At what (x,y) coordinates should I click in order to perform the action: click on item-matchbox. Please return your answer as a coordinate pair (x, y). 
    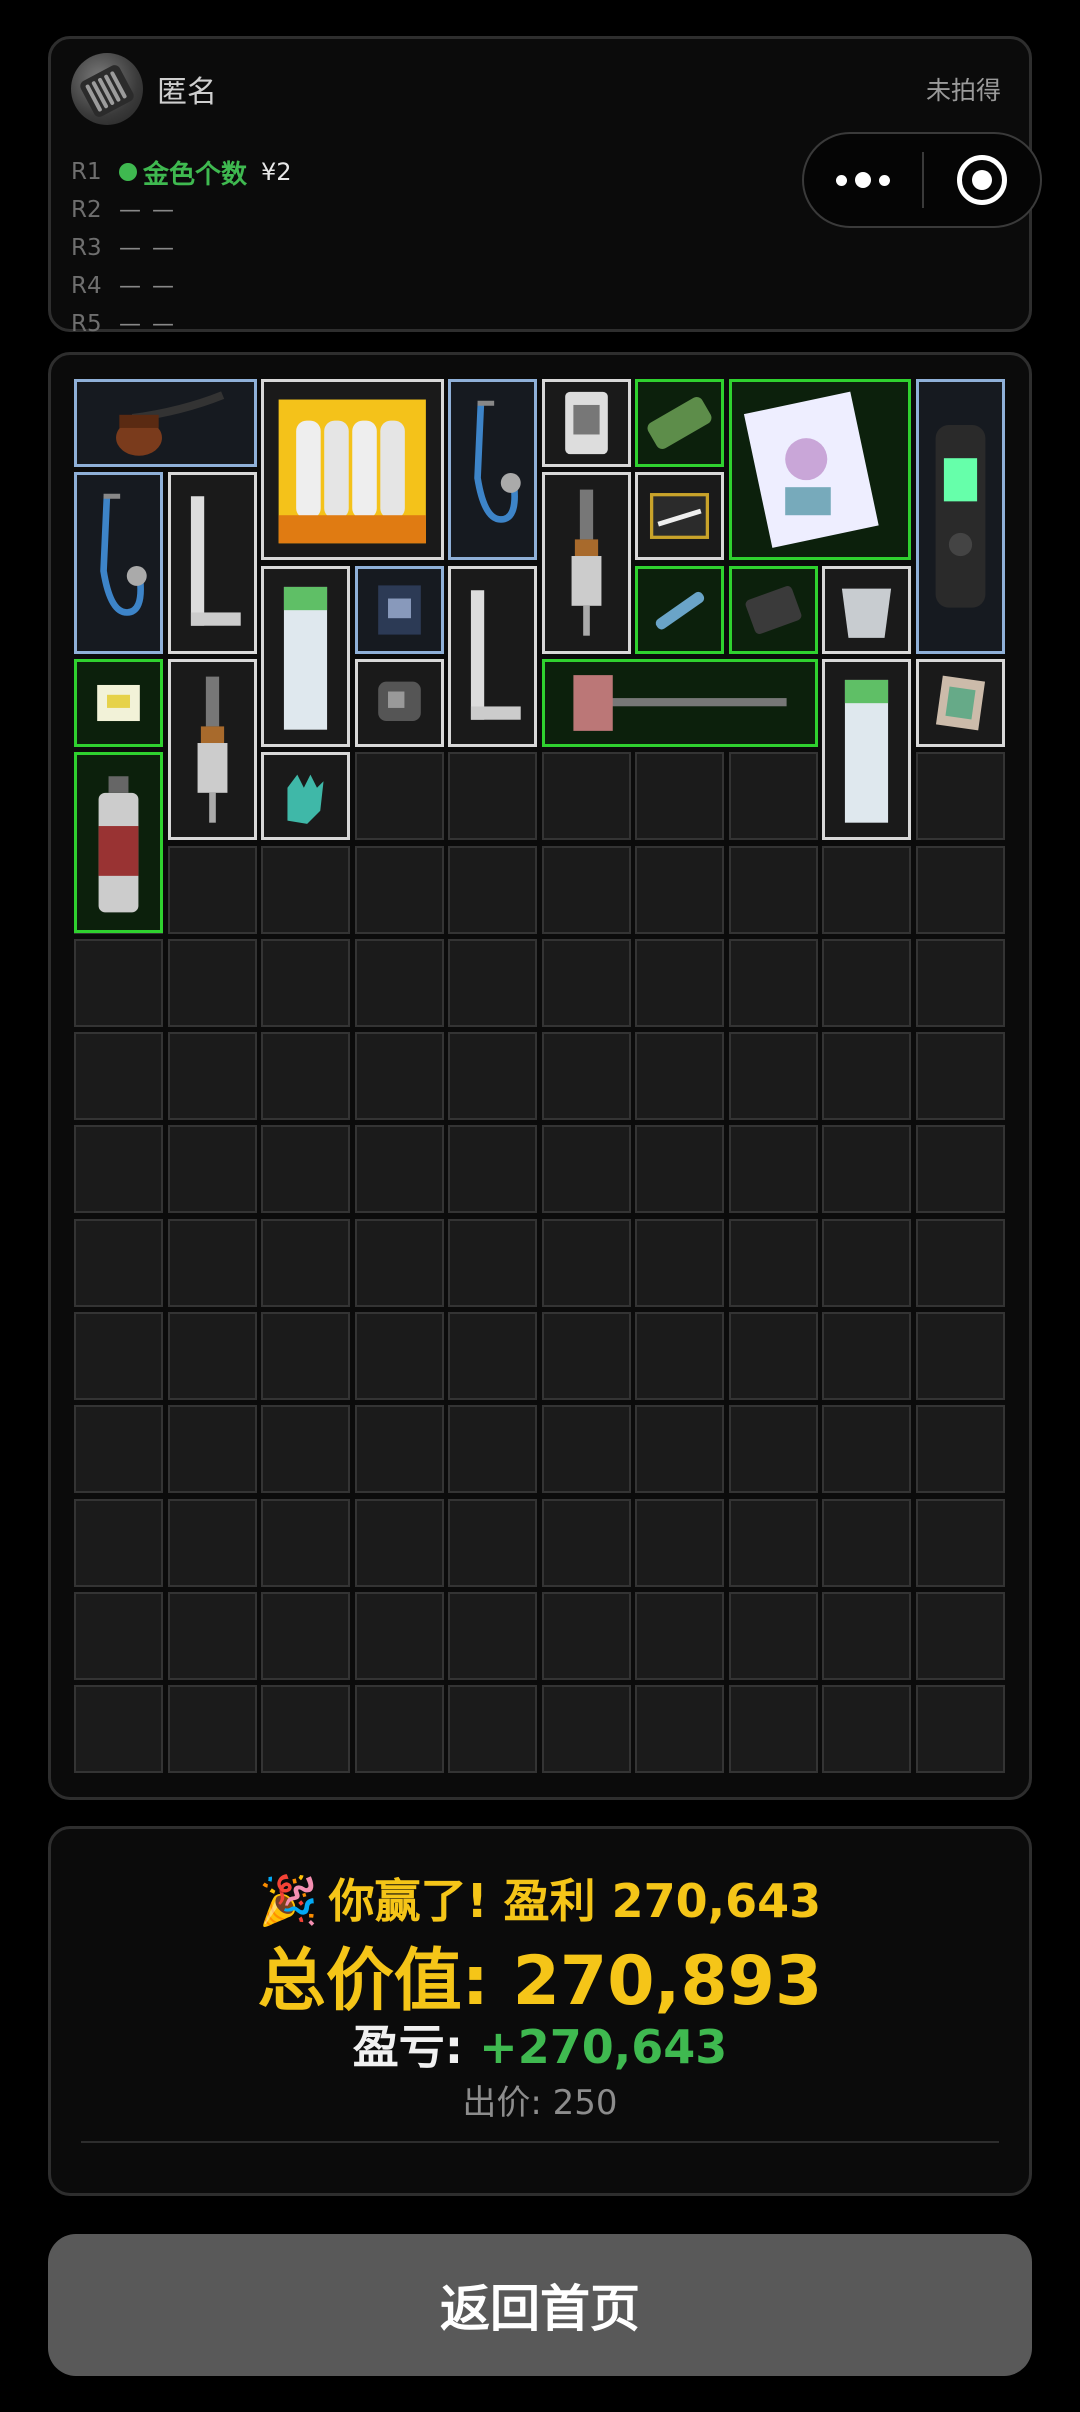
    Looking at the image, I should click on (960, 702).